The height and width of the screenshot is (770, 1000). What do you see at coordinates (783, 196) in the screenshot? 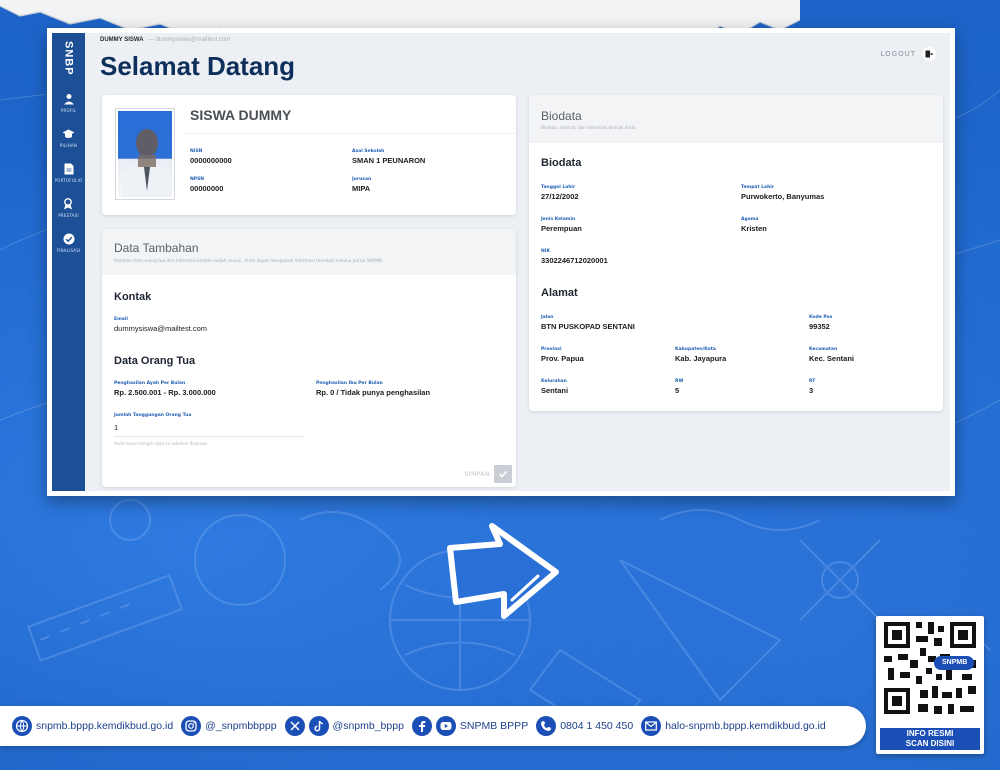
I see `tempat-value: Purwokerto, Banyumas` at bounding box center [783, 196].